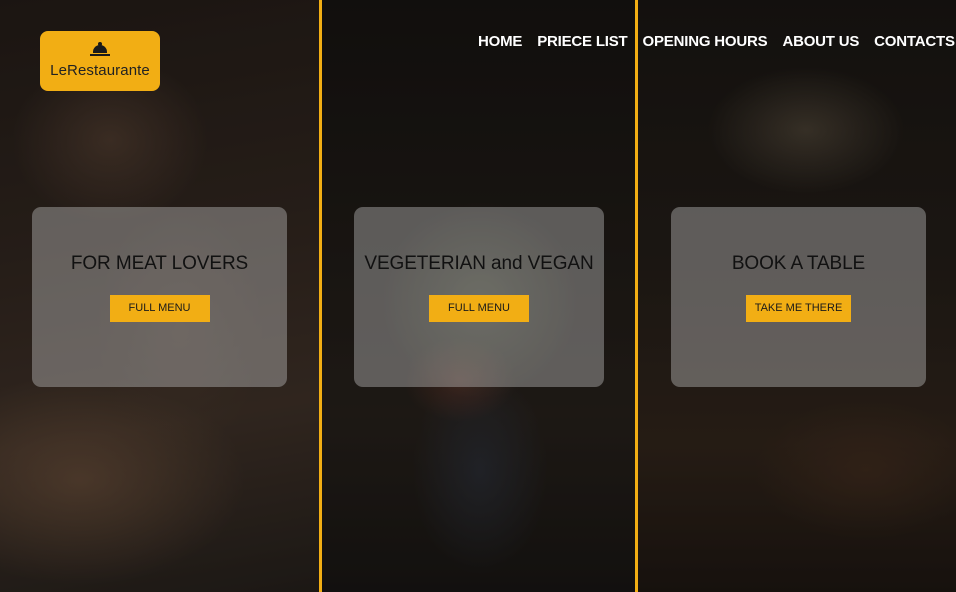 The height and width of the screenshot is (592, 956). I want to click on take-me-there-button: TAKE ME THERE, so click(798, 308).